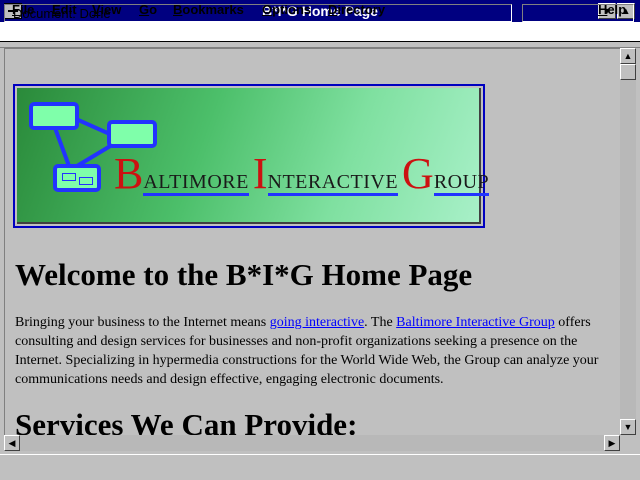 Image resolution: width=640 pixels, height=480 pixels. Describe the element at coordinates (258, 13) in the screenshot. I see `status-text: Document: Done` at that location.